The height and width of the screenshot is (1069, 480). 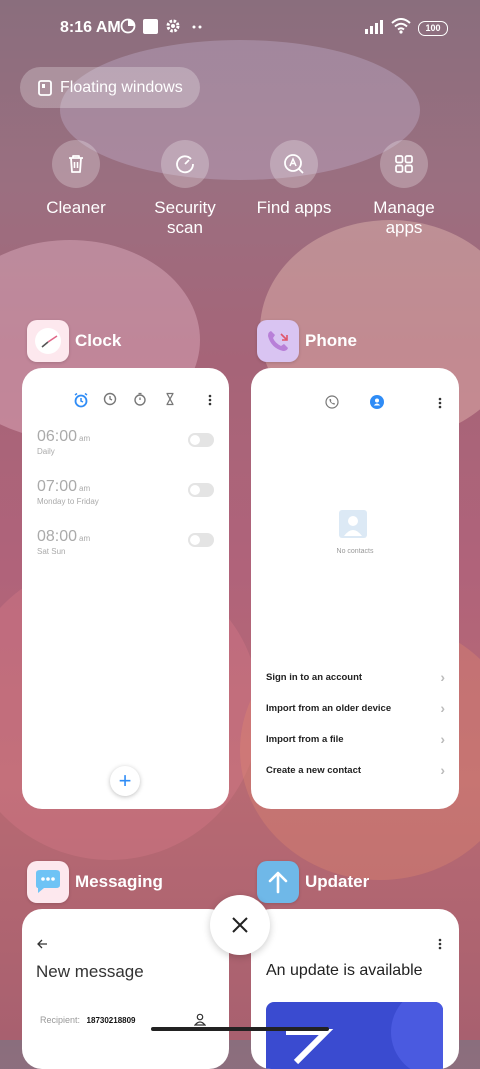 What do you see at coordinates (125, 448) in the screenshot?
I see `alarm-row: 06:00 am Daily` at bounding box center [125, 448].